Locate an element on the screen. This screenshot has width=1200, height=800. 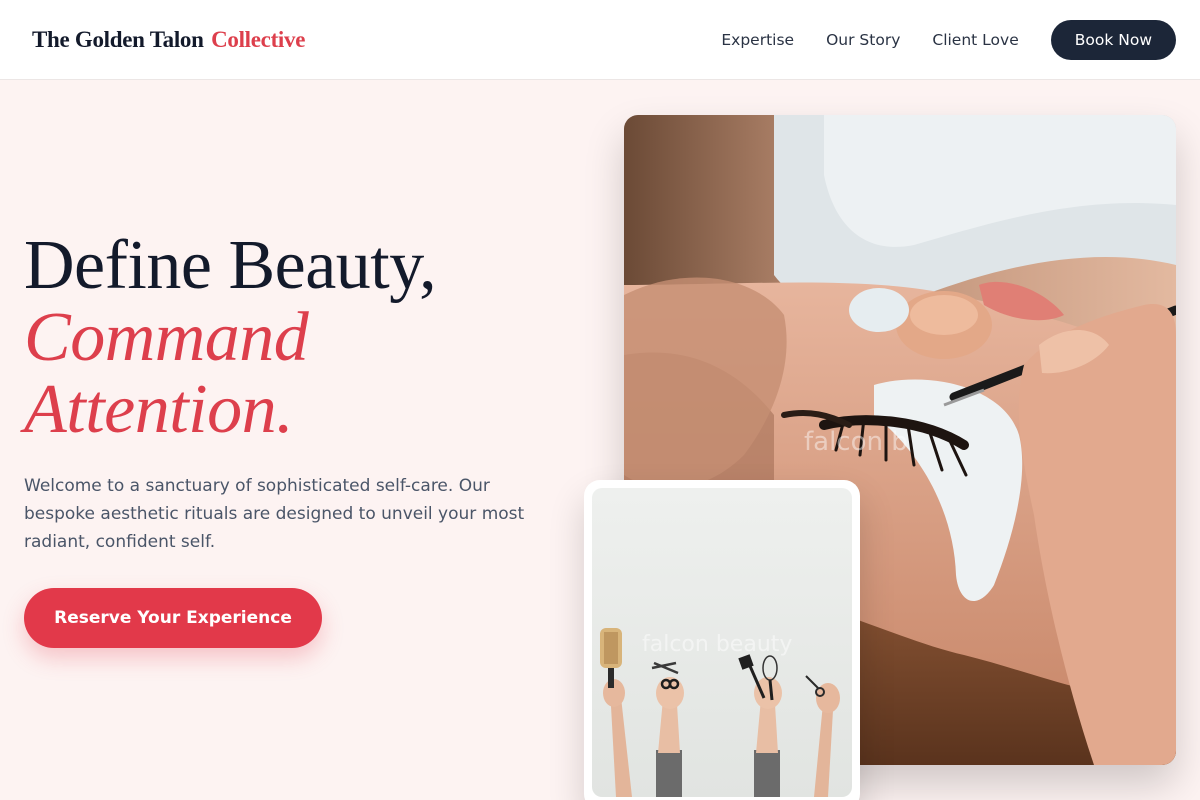
salon-tools-image: falcon beauty is located at coordinates (722, 642).